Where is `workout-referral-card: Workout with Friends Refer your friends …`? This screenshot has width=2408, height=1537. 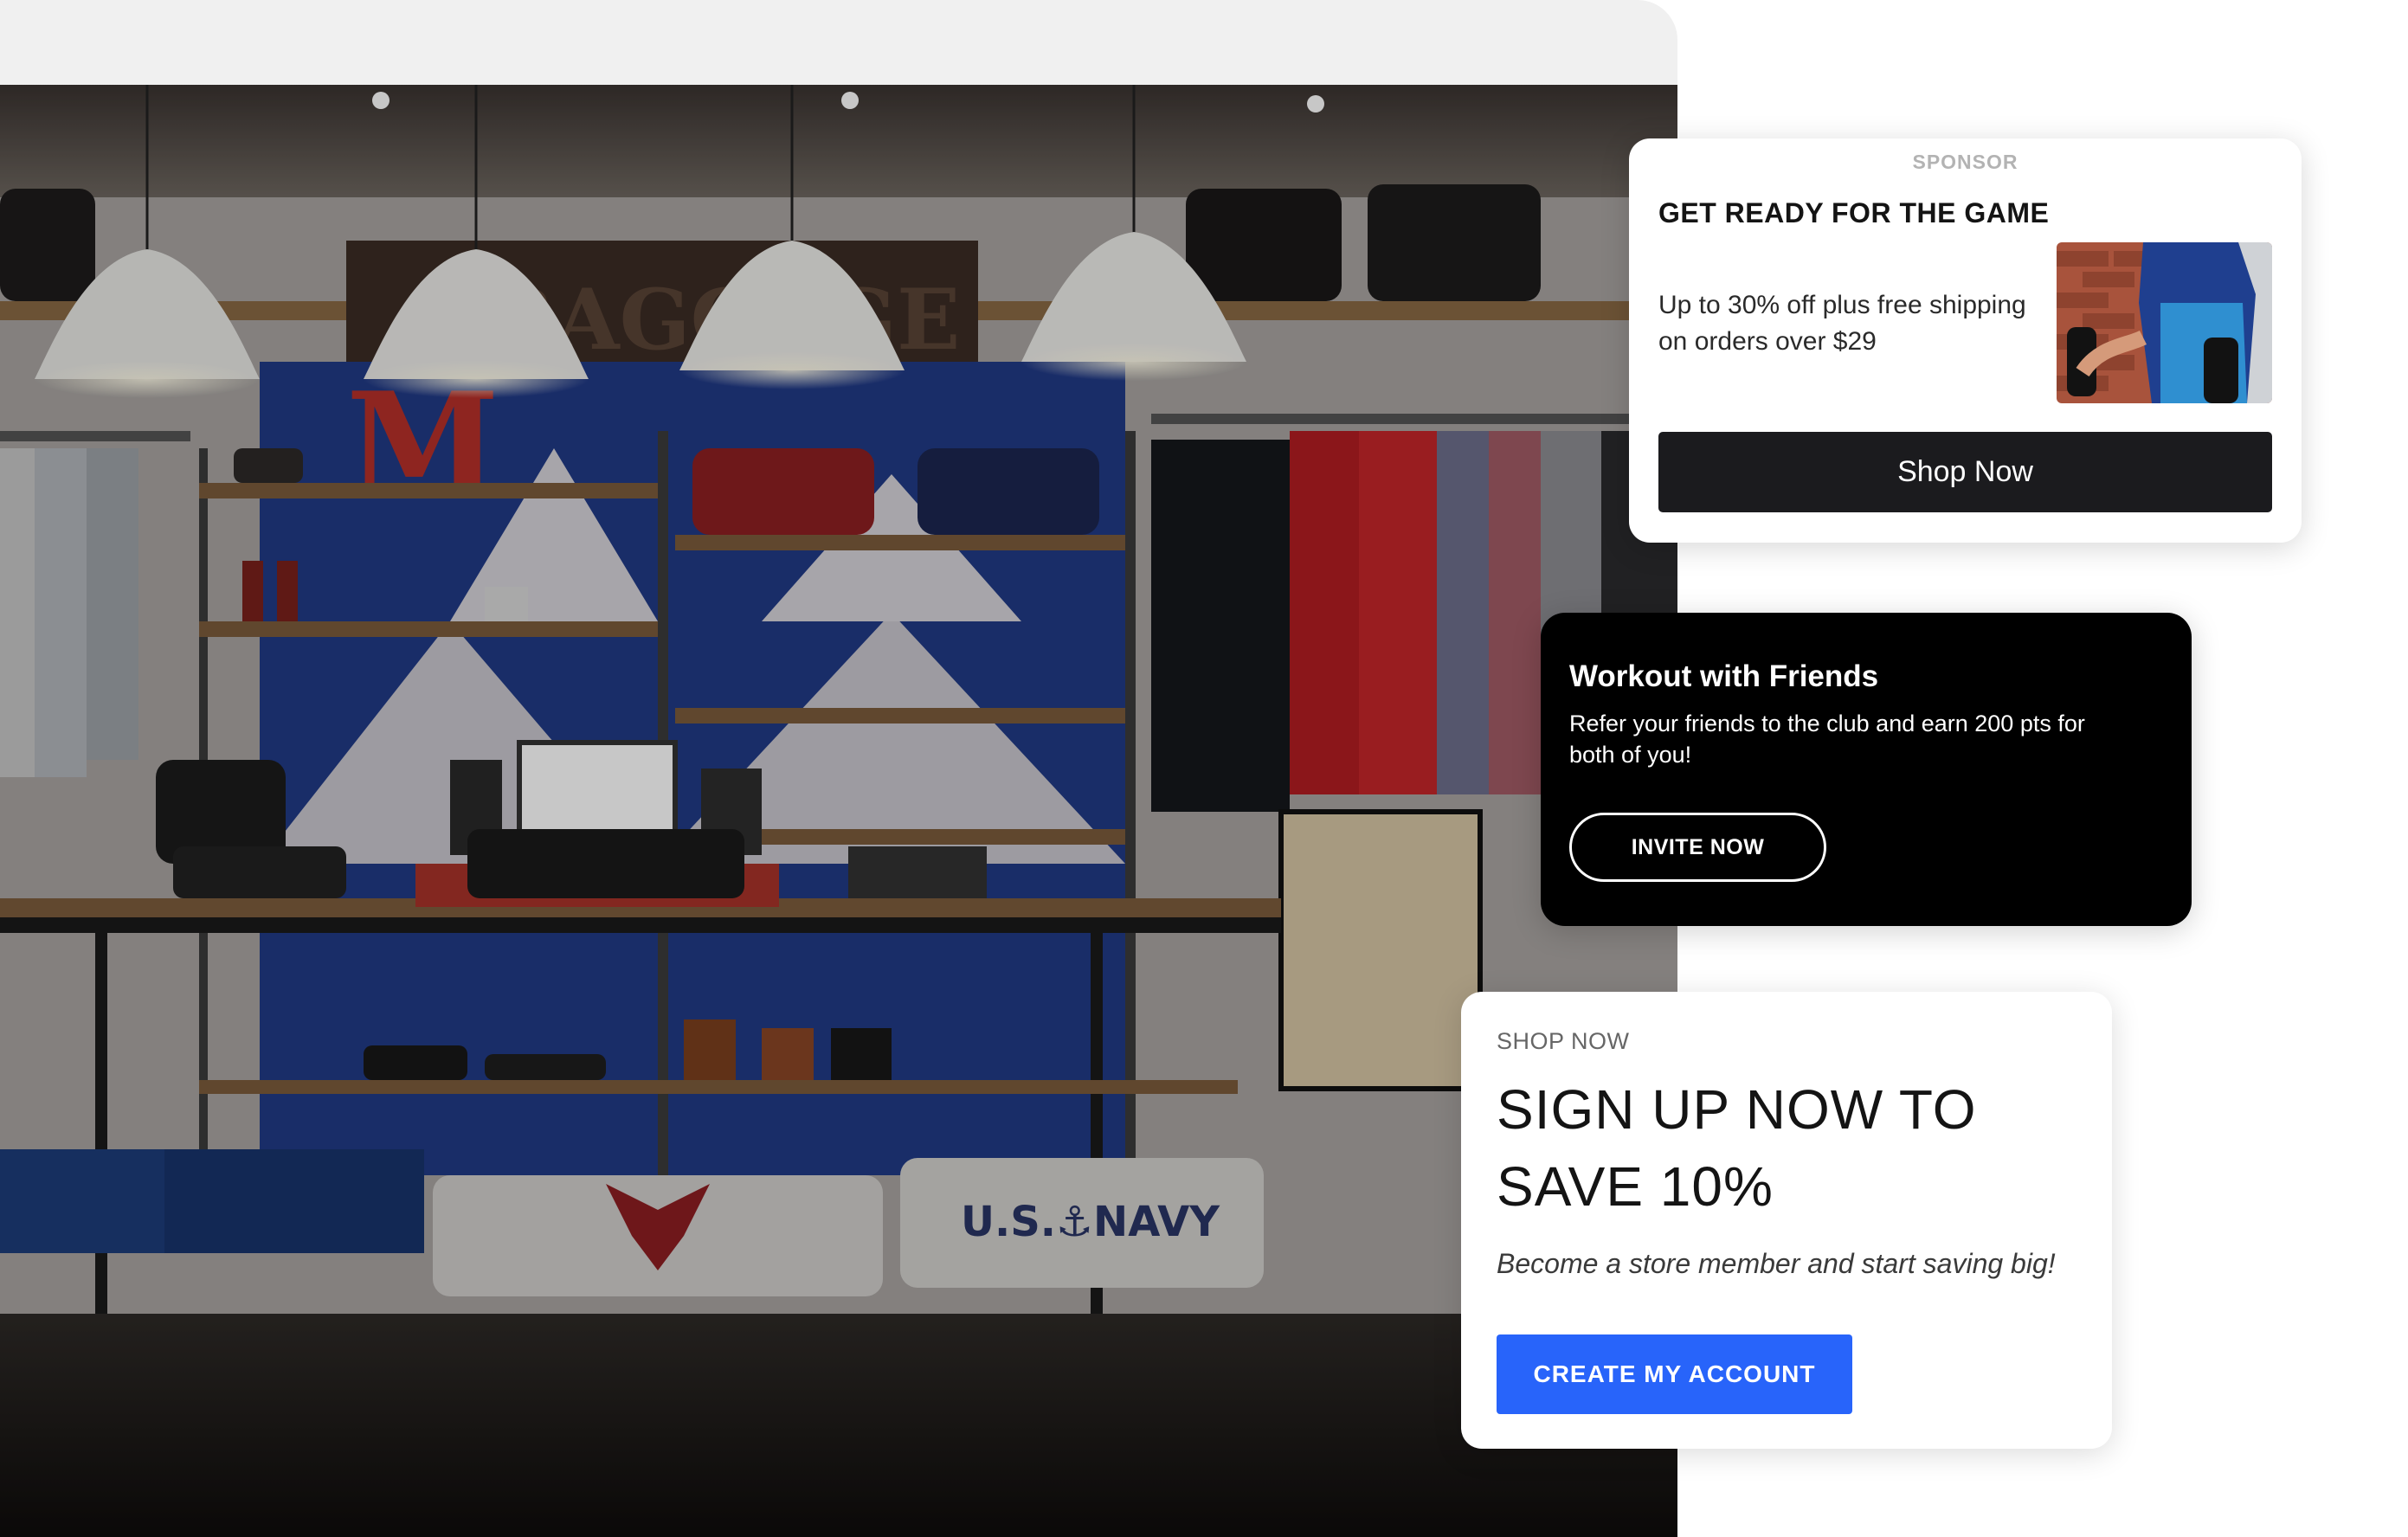
workout-referral-card: Workout with Friends Refer your friends … is located at coordinates (1867, 769).